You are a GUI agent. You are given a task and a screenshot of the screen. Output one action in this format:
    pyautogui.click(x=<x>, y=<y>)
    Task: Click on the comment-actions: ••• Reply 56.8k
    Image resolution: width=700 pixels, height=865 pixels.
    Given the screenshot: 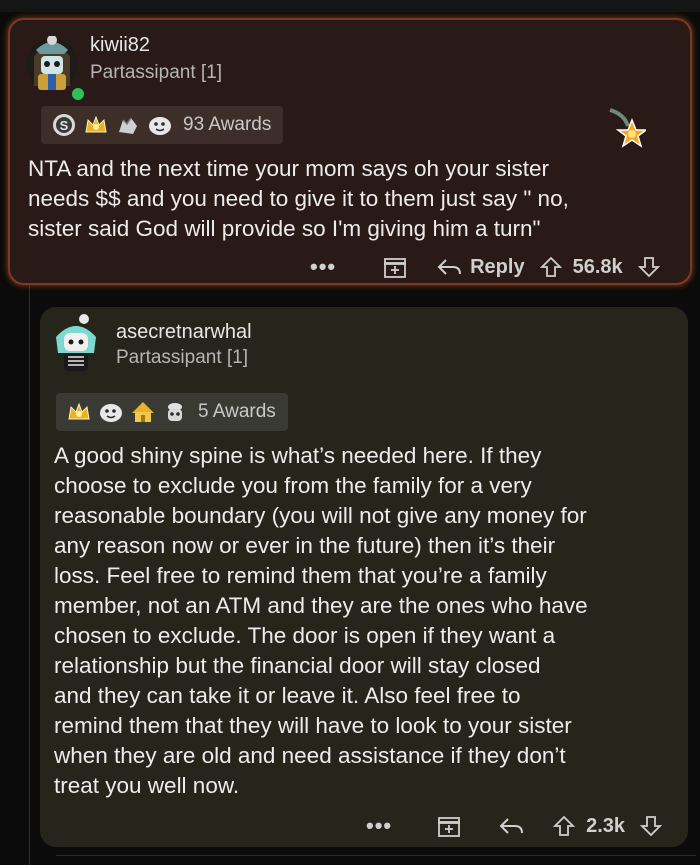 What is the action you would take?
    pyautogui.click(x=485, y=267)
    